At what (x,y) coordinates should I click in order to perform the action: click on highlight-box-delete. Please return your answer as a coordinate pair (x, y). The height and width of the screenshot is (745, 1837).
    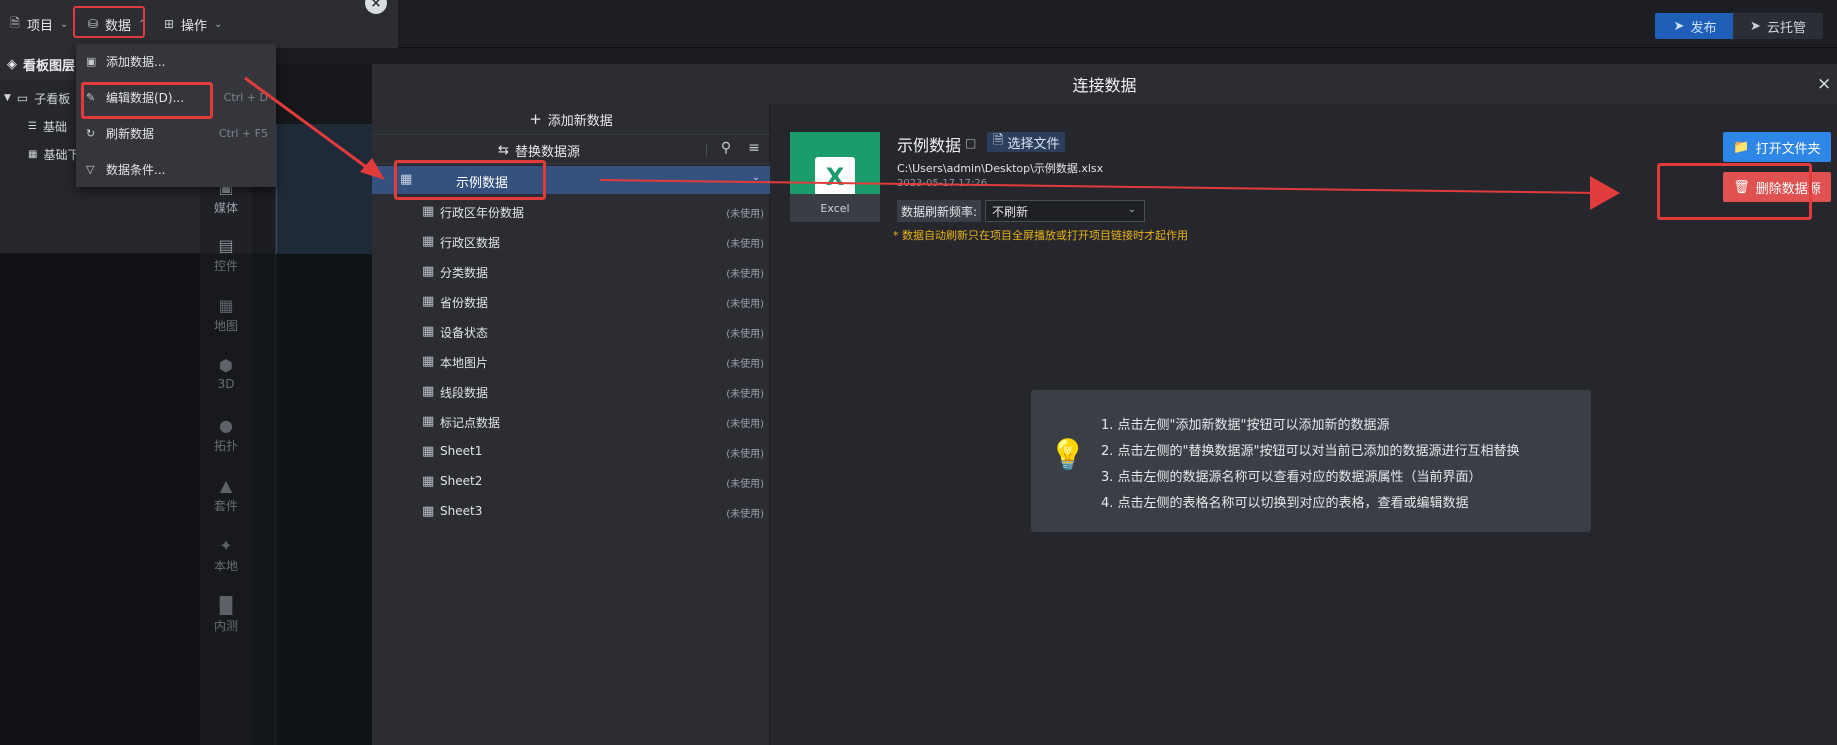
    Looking at the image, I should click on (1734, 191).